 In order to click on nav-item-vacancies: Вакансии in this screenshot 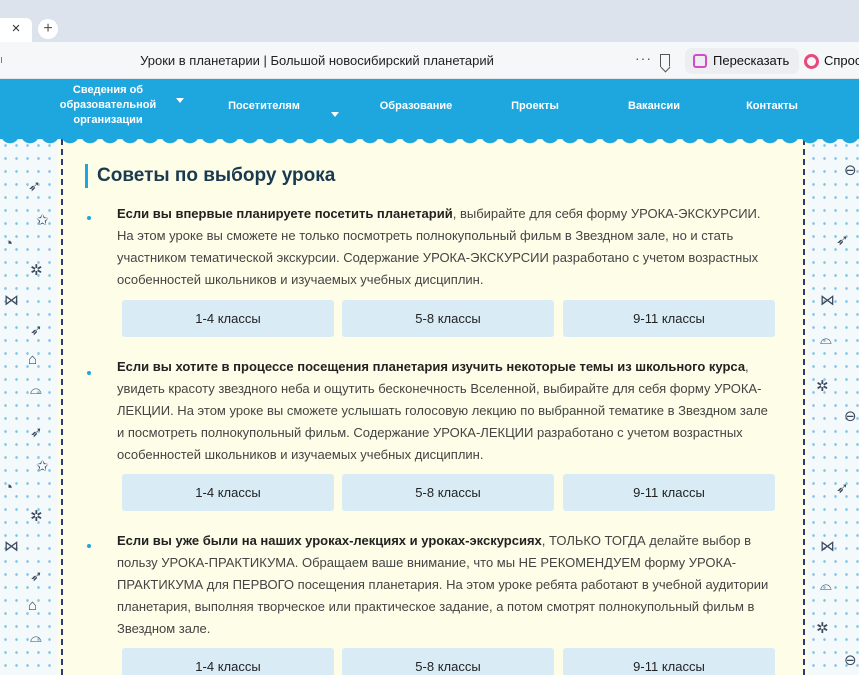, I will do `click(654, 106)`.